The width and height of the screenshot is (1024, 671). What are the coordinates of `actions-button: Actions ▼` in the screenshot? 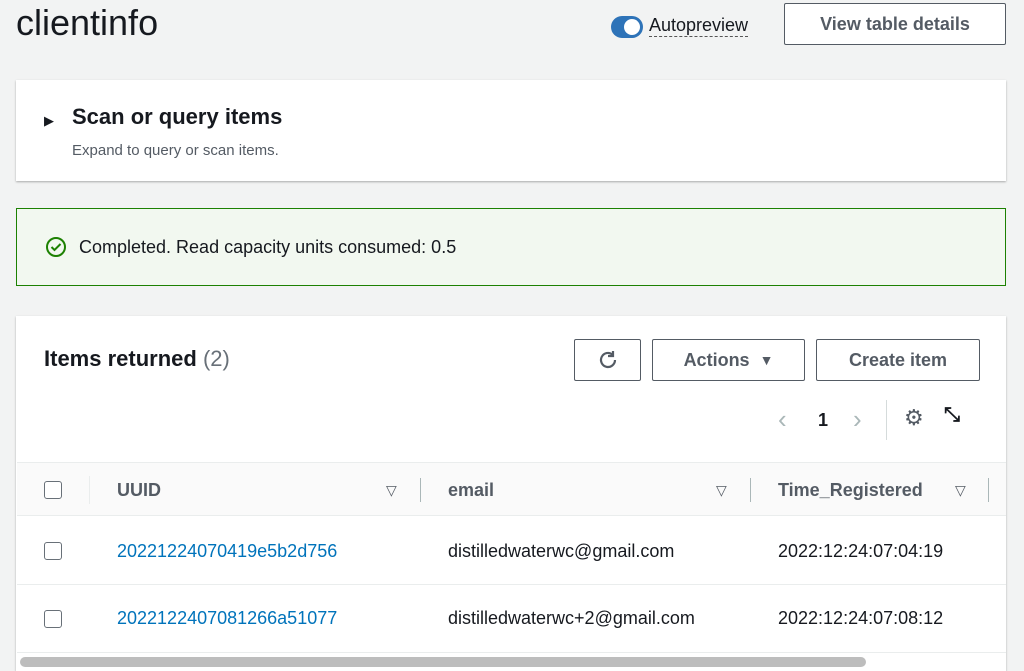 It's located at (728, 360).